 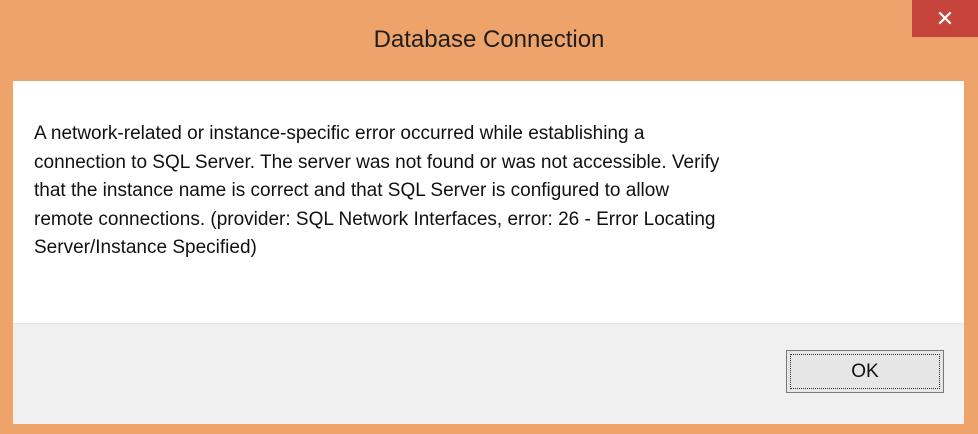 I want to click on window-title: Database Connection, so click(x=489, y=39).